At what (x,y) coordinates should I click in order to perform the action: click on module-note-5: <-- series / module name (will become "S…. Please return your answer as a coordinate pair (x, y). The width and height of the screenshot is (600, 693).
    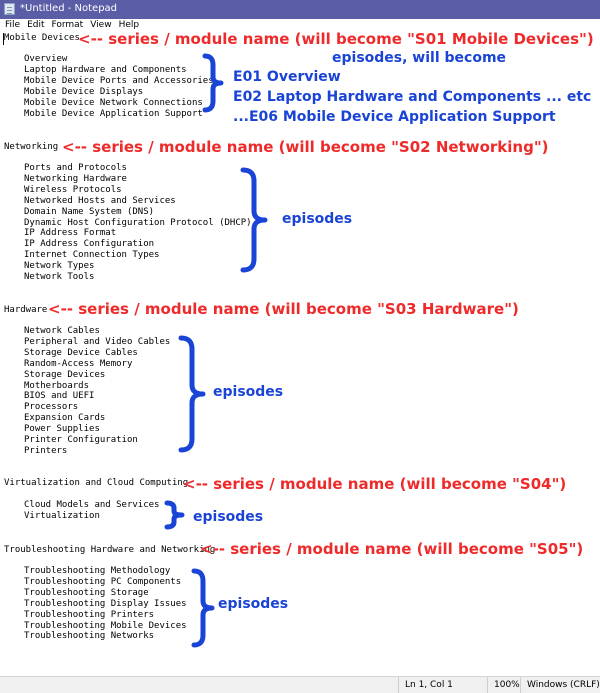
    Looking at the image, I should click on (392, 549).